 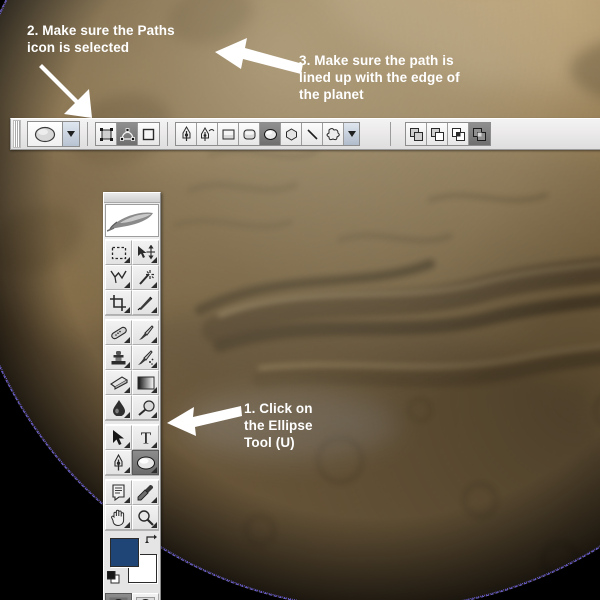 I want to click on slice-tool, so click(x=145, y=302).